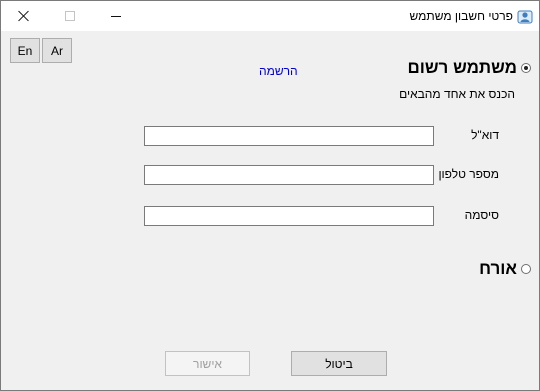  Describe the element at coordinates (25, 50) in the screenshot. I see `language-en-button: En` at that location.